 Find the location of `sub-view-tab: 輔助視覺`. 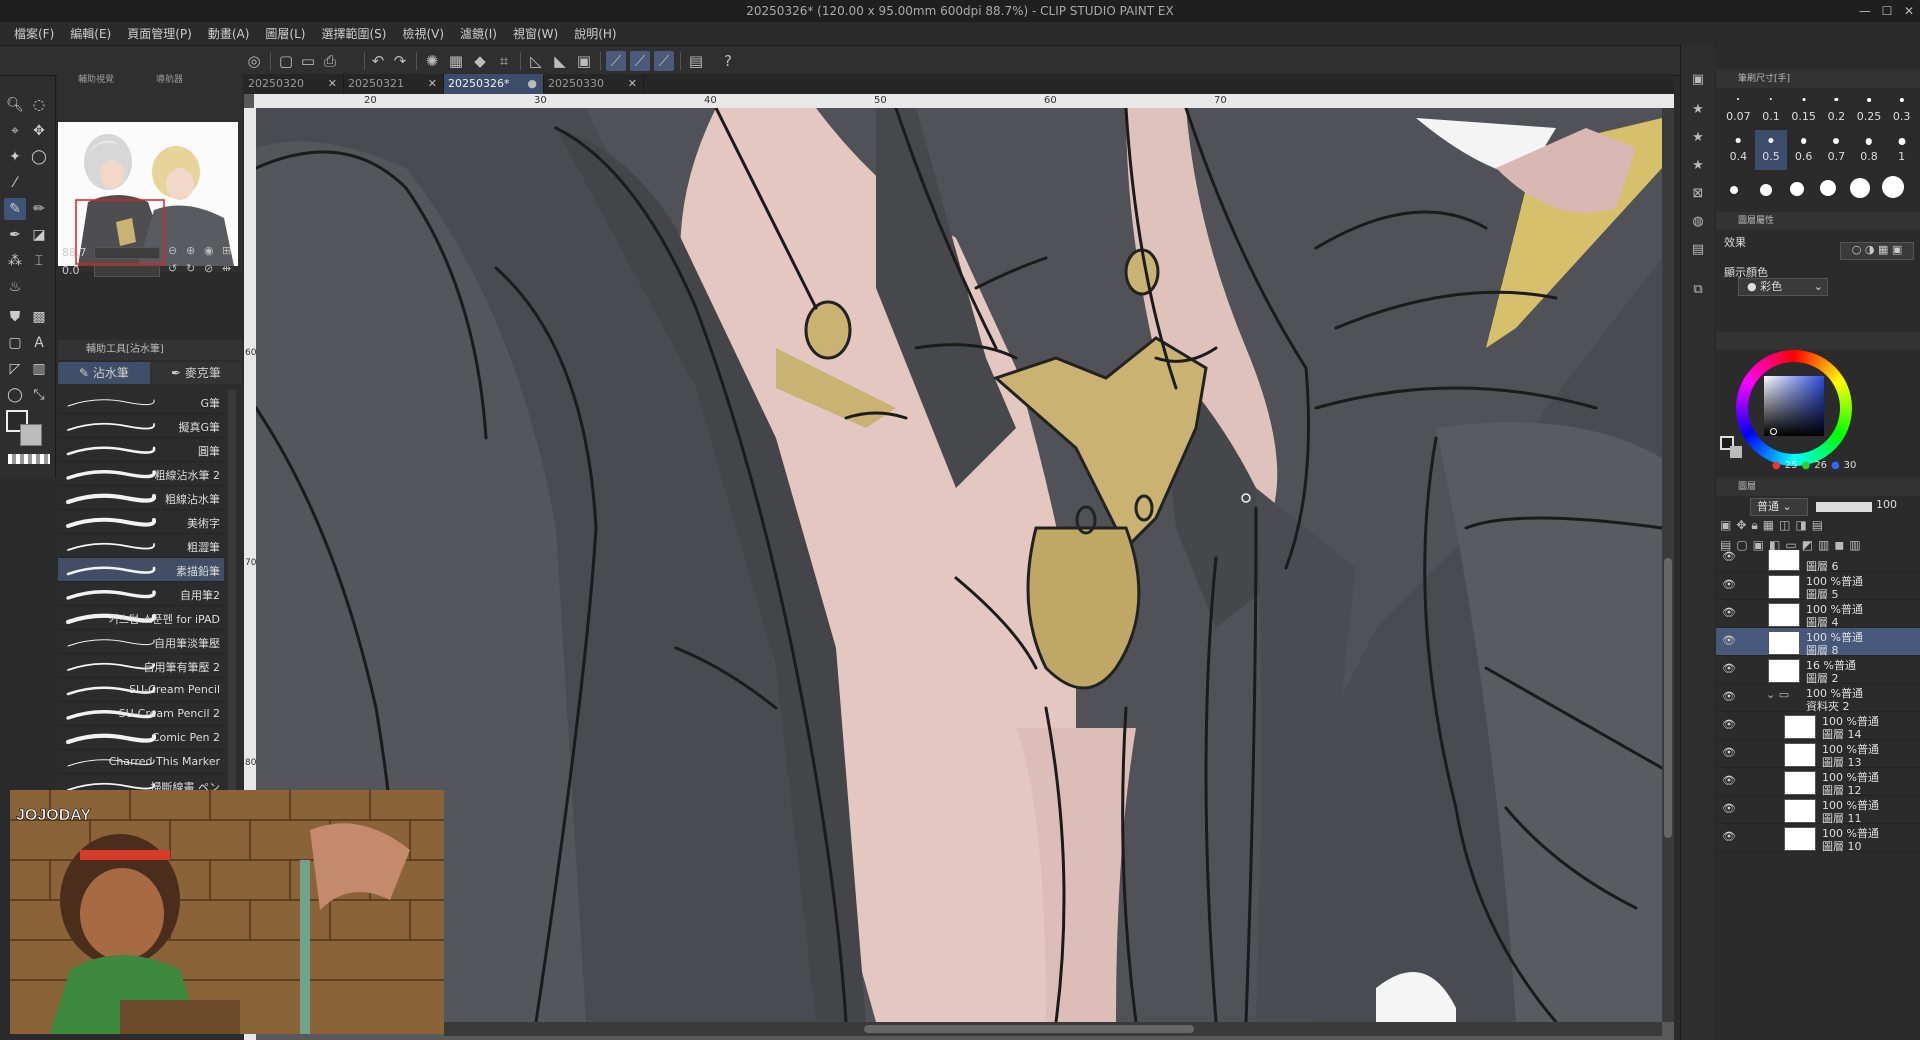

sub-view-tab: 輔助視覺 is located at coordinates (96, 80).